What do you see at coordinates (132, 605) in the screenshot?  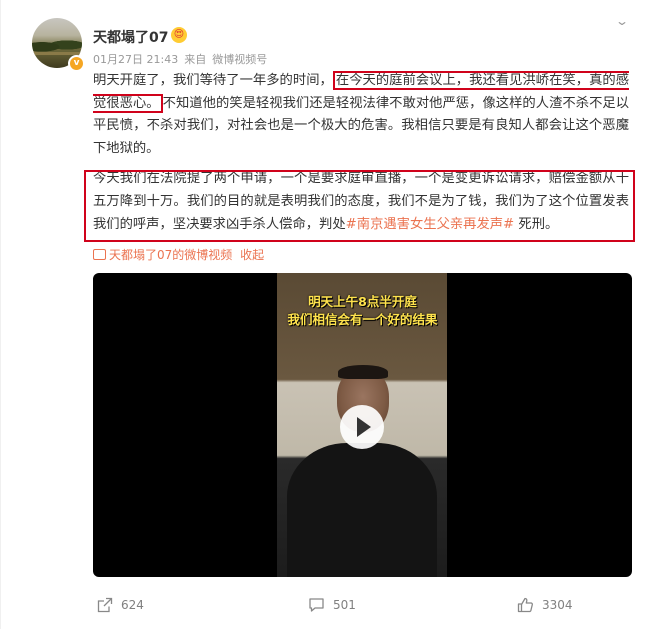 I see `share-count: 624` at bounding box center [132, 605].